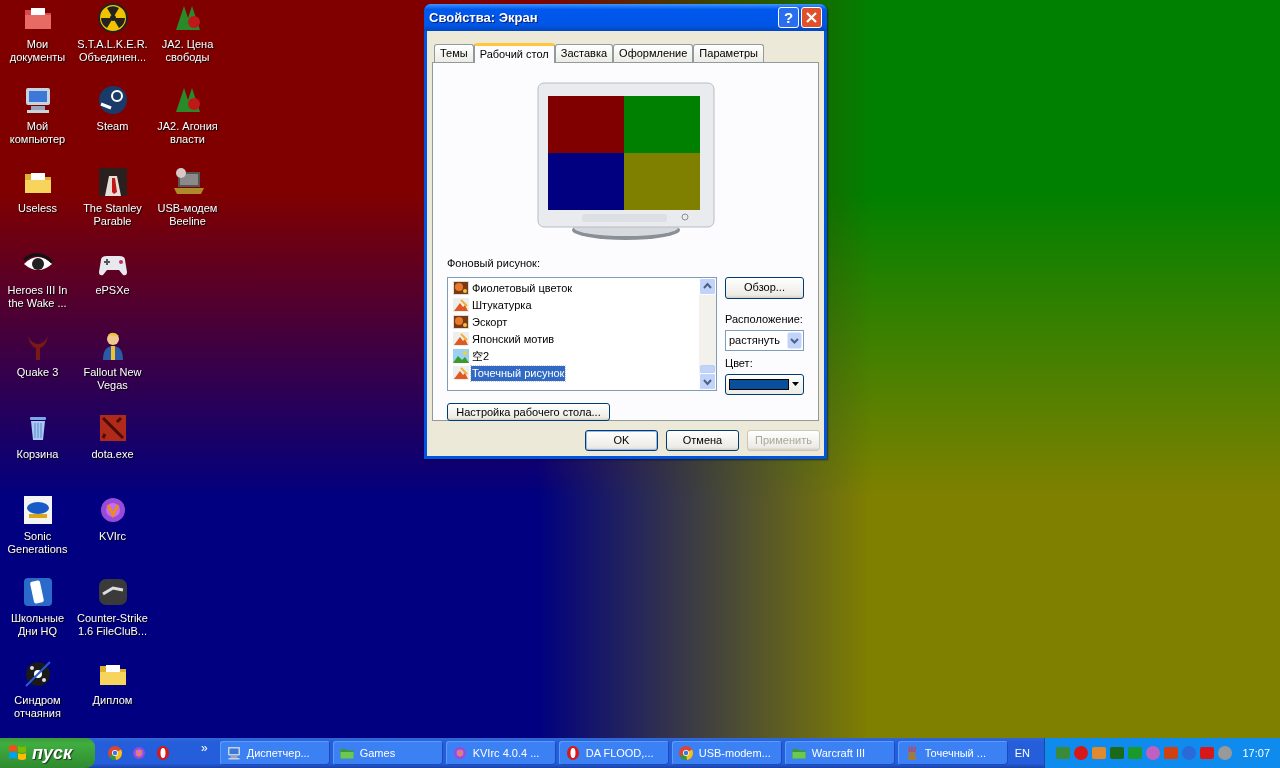 This screenshot has width=1280, height=768. Describe the element at coordinates (37, 510) in the screenshot. I see `game-icon` at that location.